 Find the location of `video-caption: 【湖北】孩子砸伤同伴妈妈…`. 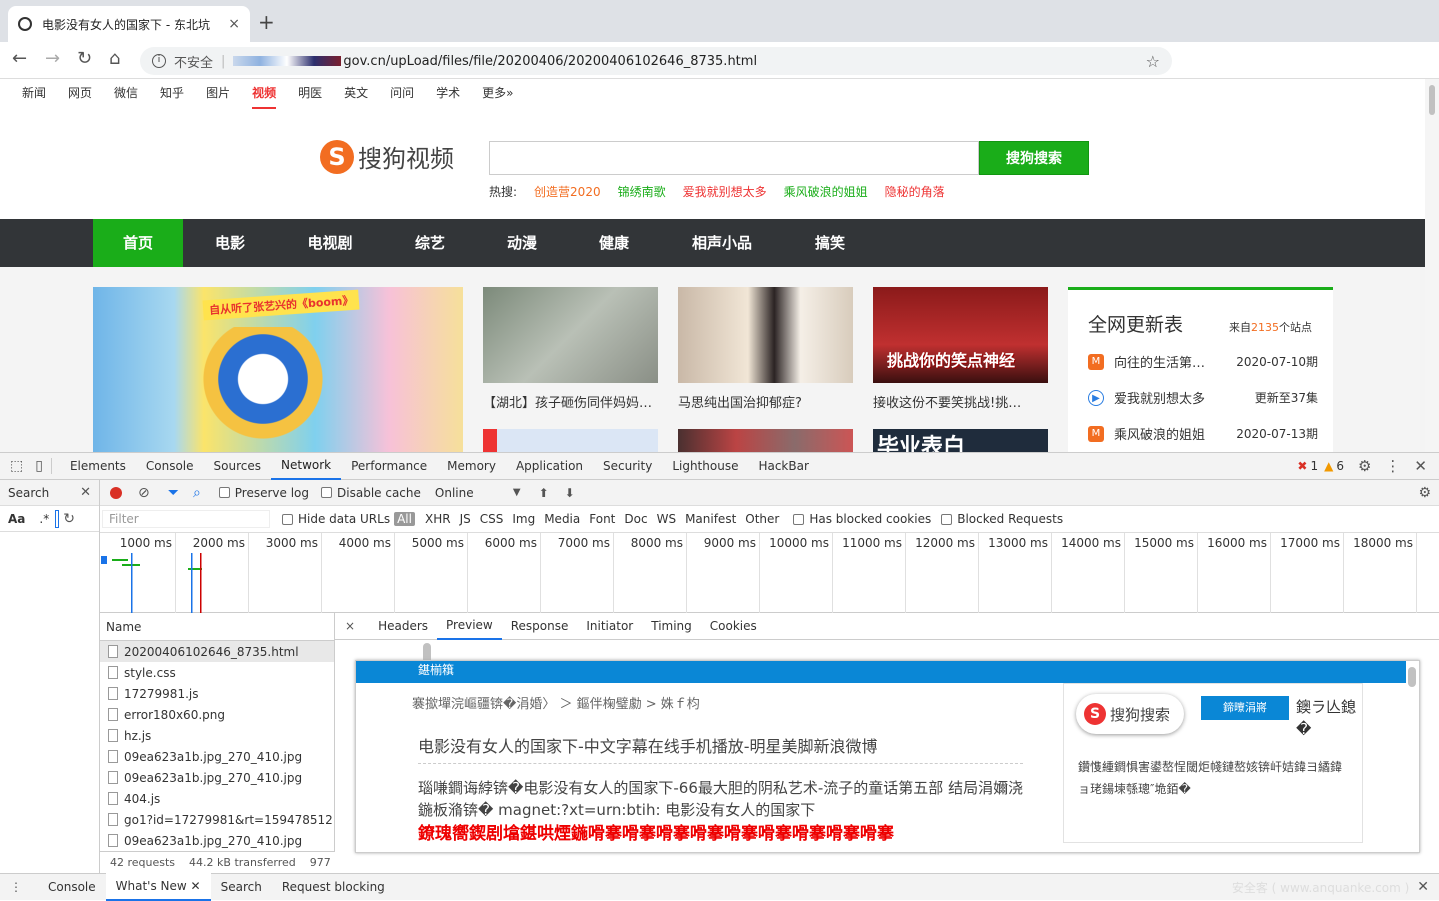

video-caption: 【湖北】孩子砸伤同伴妈妈… is located at coordinates (570, 401).